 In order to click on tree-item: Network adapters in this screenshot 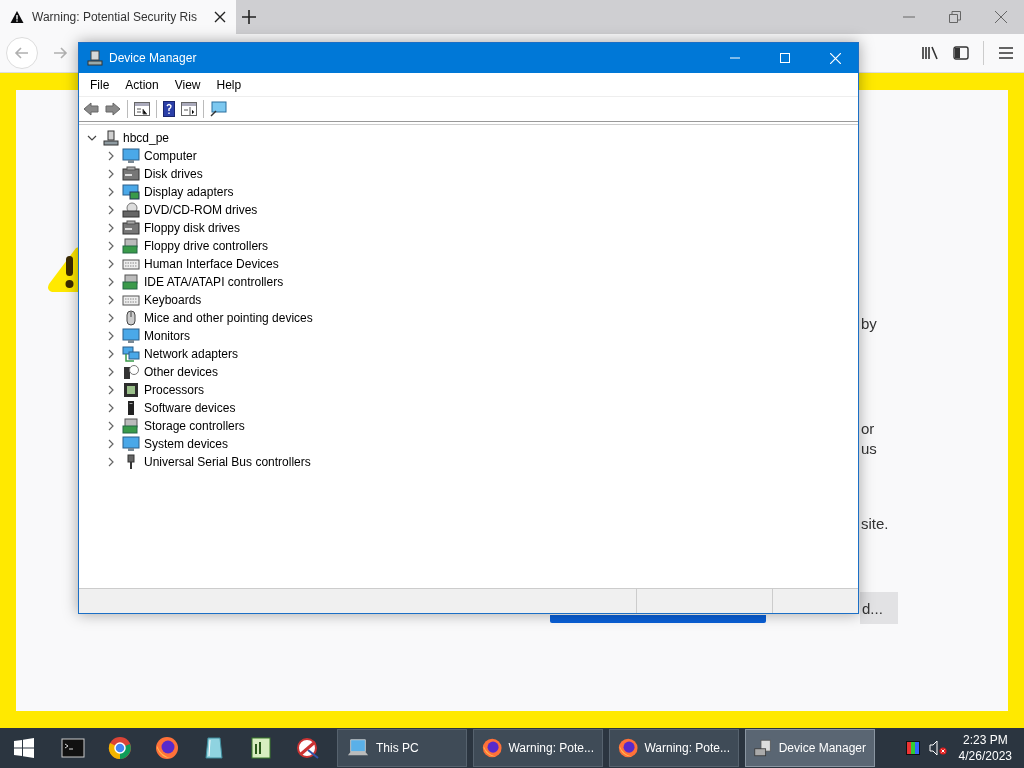, I will do `click(191, 354)`.